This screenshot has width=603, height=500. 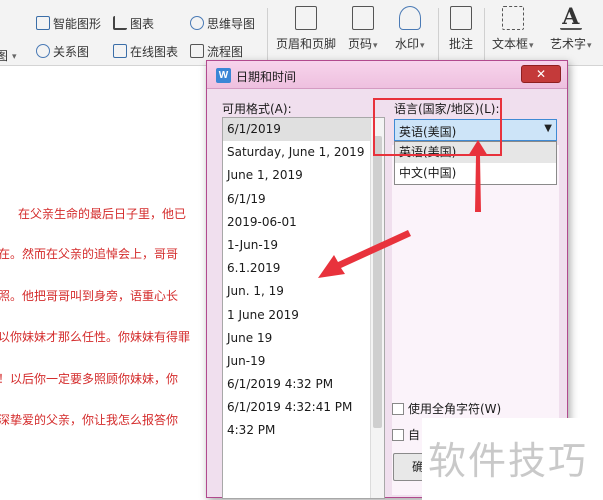 What do you see at coordinates (478, 176) in the screenshot?
I see `annotation-arrow-up` at bounding box center [478, 176].